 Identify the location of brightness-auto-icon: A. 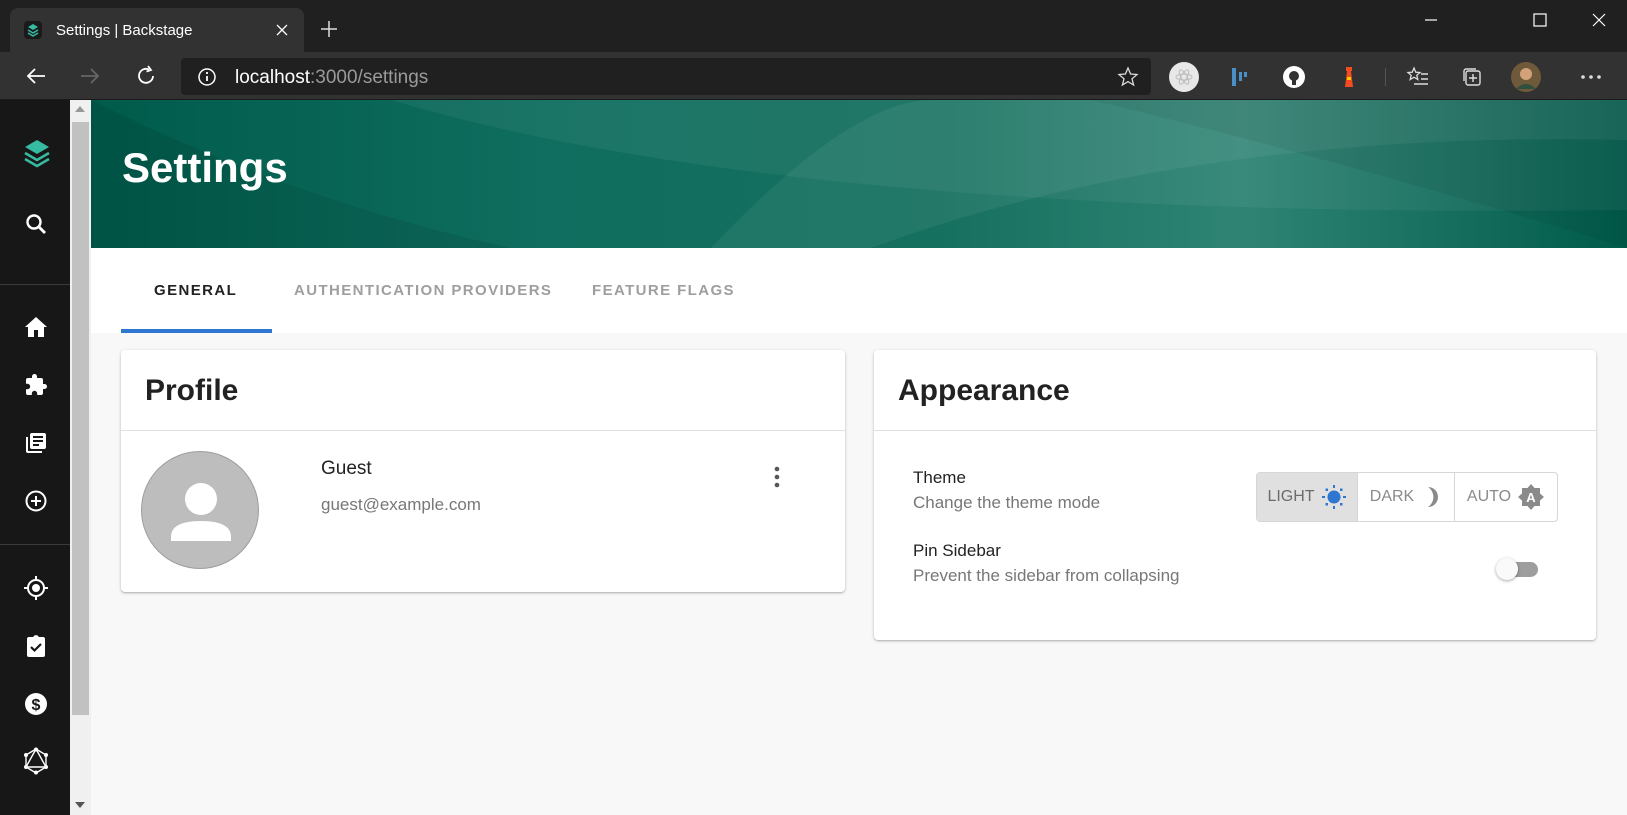
(1531, 497).